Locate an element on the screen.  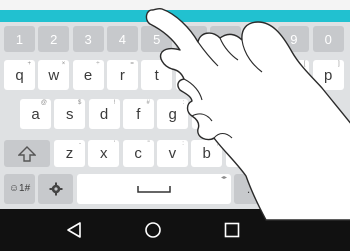
number-key-1: 1 is located at coordinates (19, 39).